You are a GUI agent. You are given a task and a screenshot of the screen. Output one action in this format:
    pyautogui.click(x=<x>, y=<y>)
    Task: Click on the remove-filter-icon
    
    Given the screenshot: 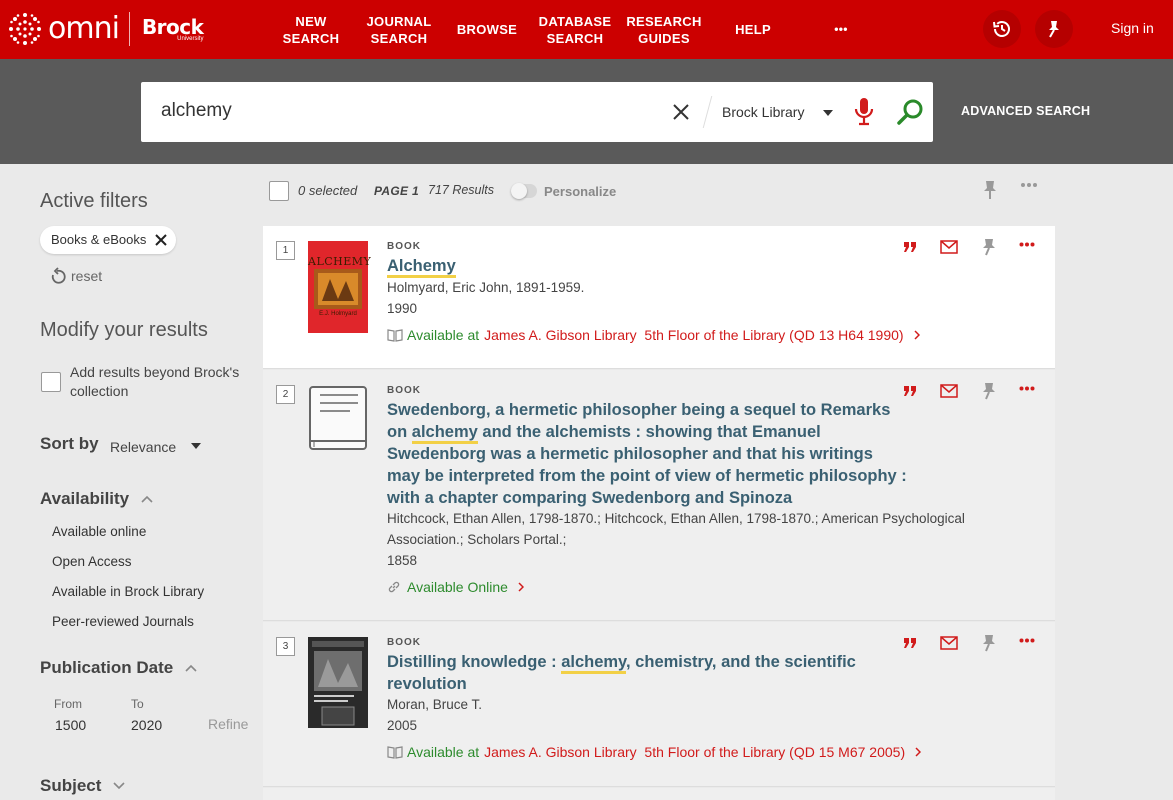 What is the action you would take?
    pyautogui.click(x=161, y=240)
    